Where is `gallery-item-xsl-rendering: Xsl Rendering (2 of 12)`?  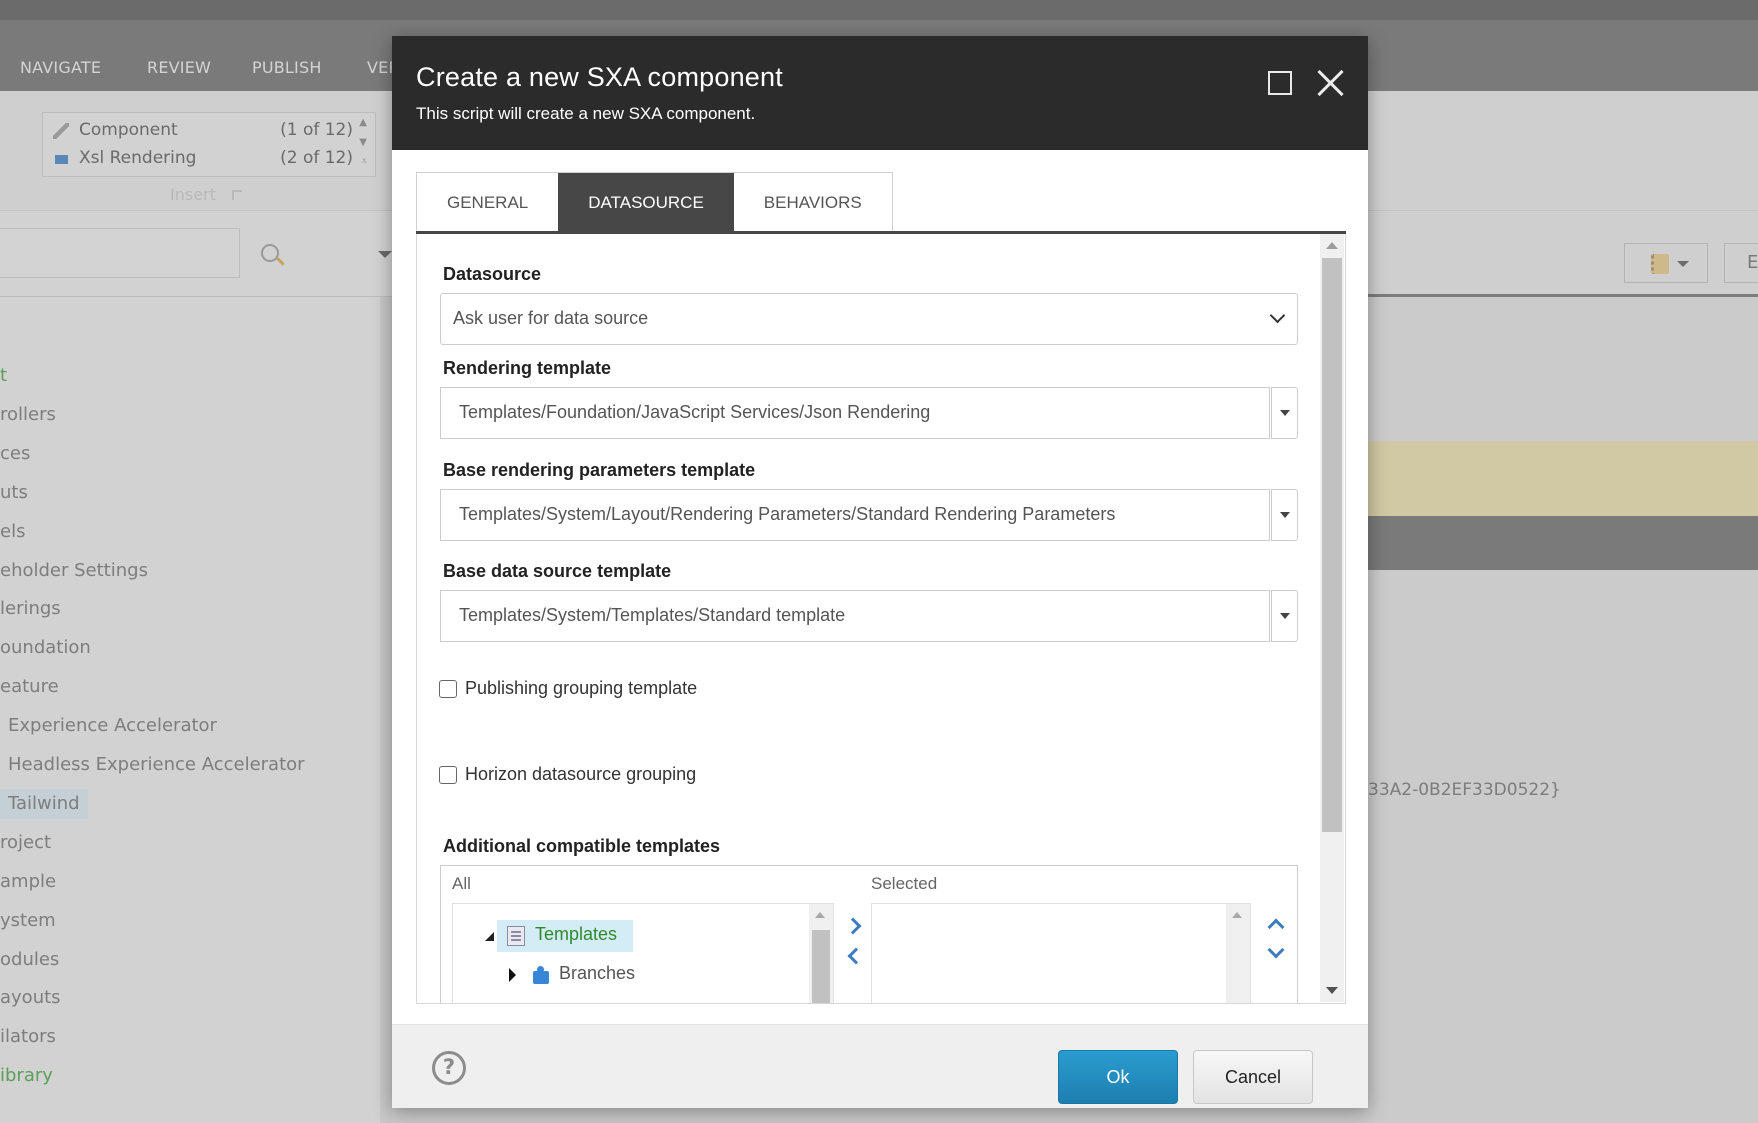 gallery-item-xsl-rendering: Xsl Rendering (2 of 12) is located at coordinates (203, 159).